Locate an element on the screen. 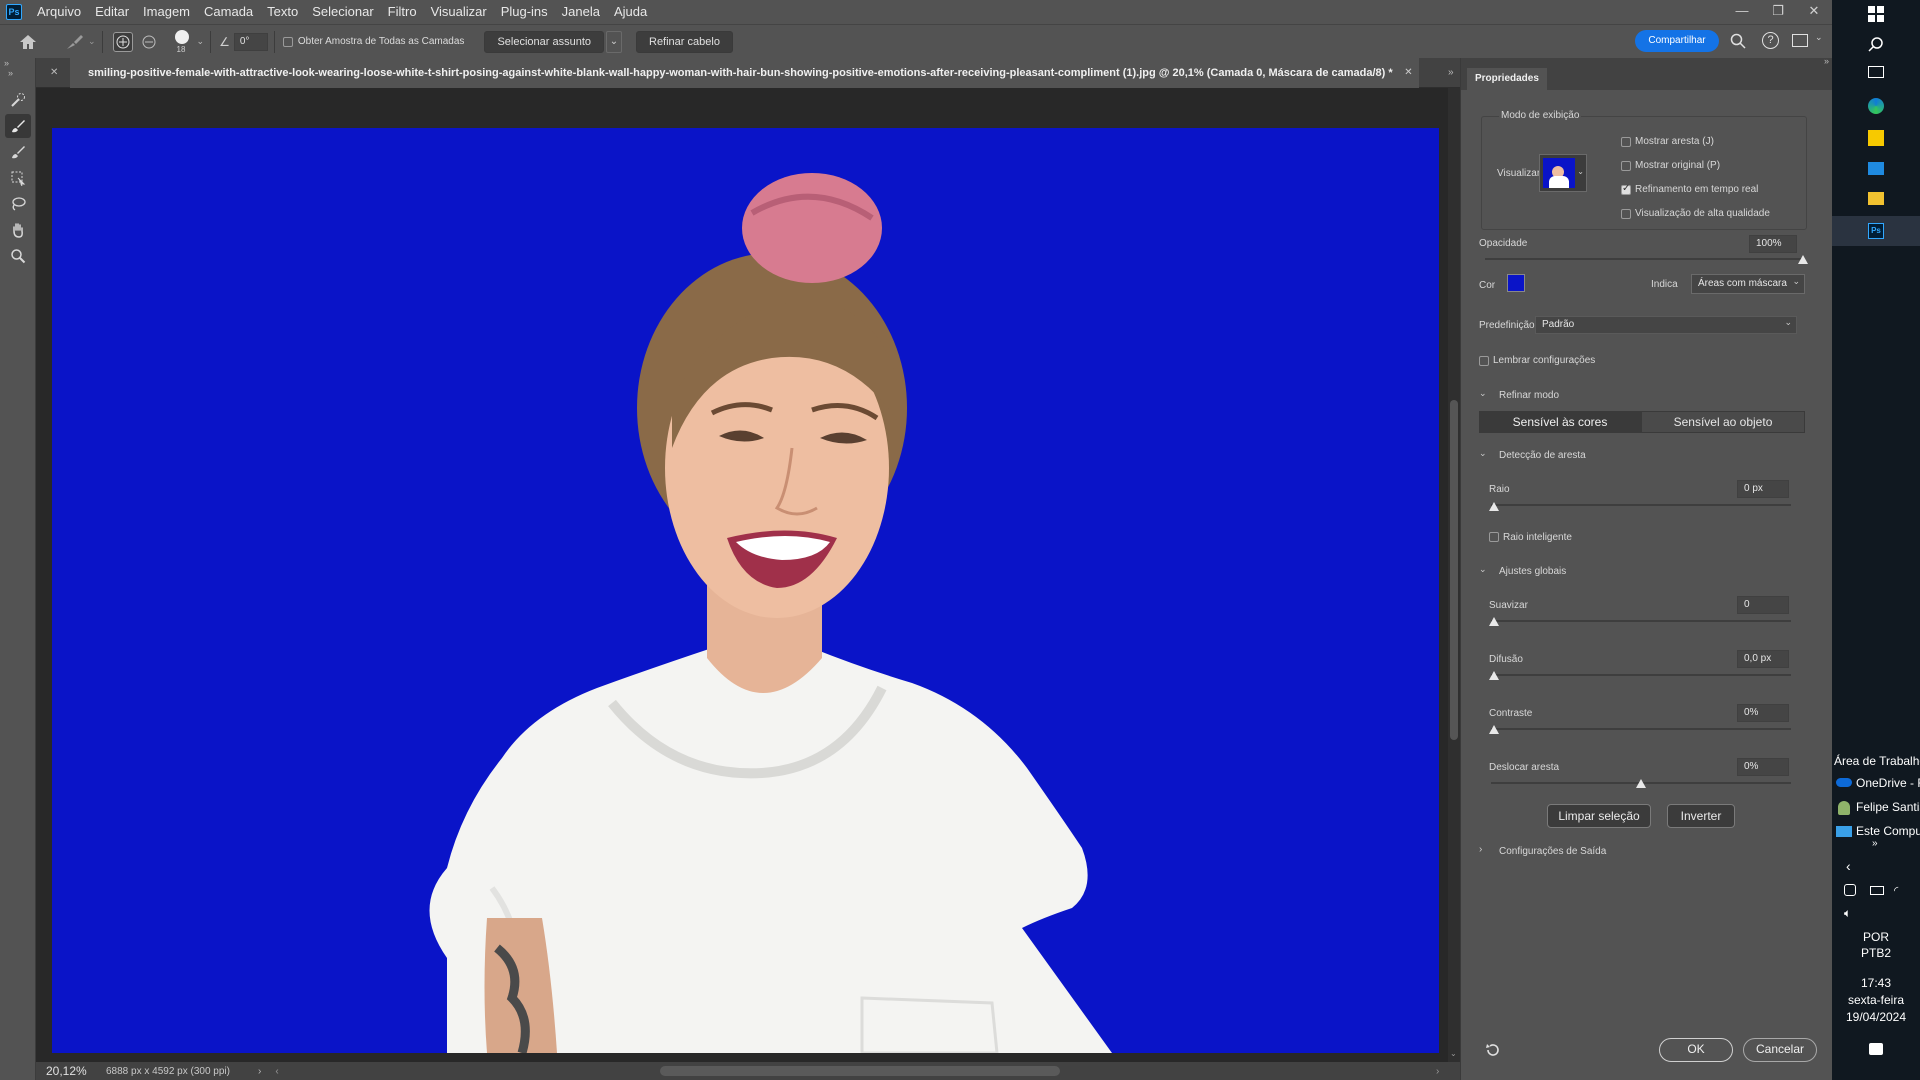 Image resolution: width=1920 pixels, height=1080 pixels. clear-selection-button: Limpar seleção is located at coordinates (1599, 816).